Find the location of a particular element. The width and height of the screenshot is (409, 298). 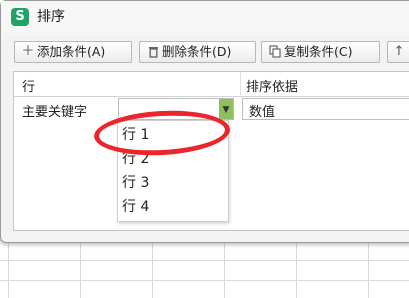

arrow-up-icon: ↑ is located at coordinates (399, 51).